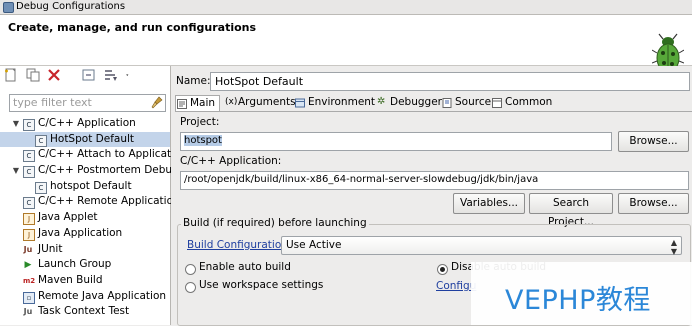 The width and height of the screenshot is (692, 326). I want to click on tree-item-java-application: J Java Application, so click(85, 234).